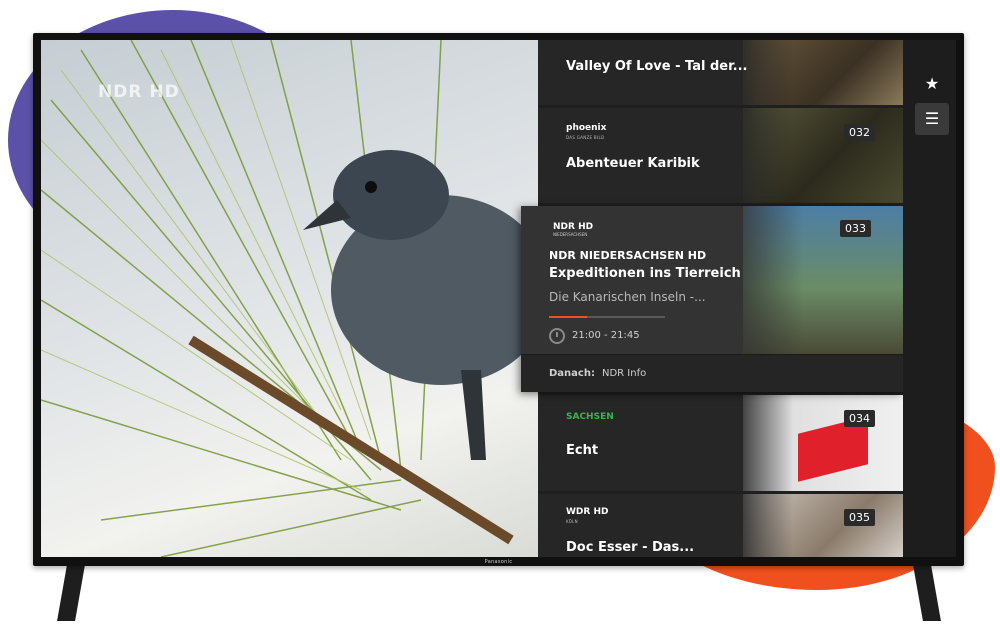 This screenshot has height=638, width=1000. I want to click on channel-logo: WDR HD KÖLN, so click(587, 516).